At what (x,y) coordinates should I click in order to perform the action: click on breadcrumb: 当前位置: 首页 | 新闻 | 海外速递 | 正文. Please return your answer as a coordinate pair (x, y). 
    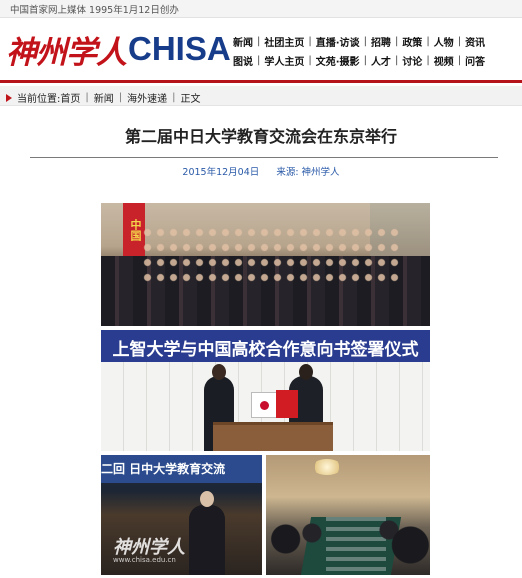
    Looking at the image, I should click on (103, 97).